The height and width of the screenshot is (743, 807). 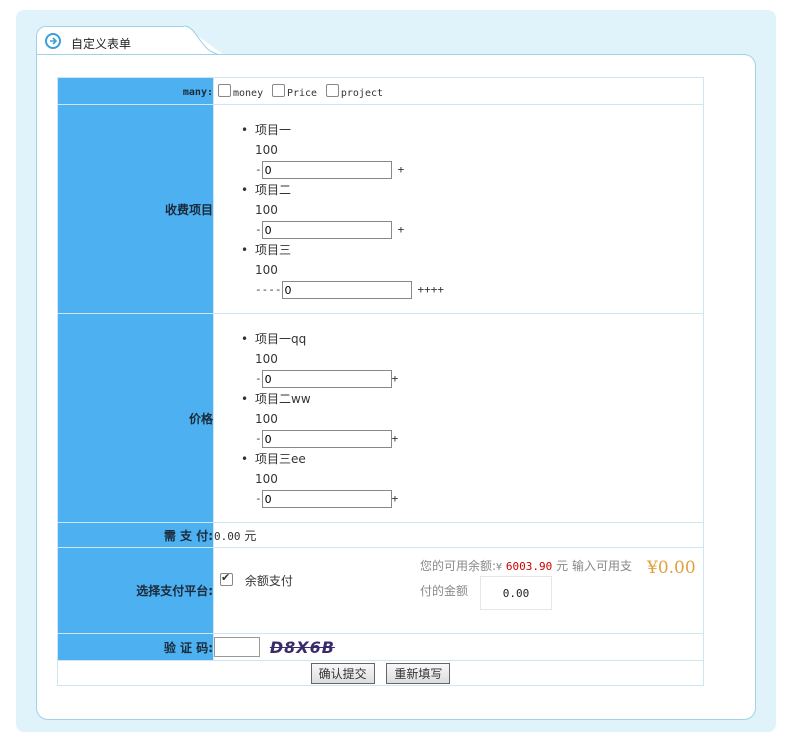 I want to click on reset-button: 重新填写, so click(x=418, y=673).